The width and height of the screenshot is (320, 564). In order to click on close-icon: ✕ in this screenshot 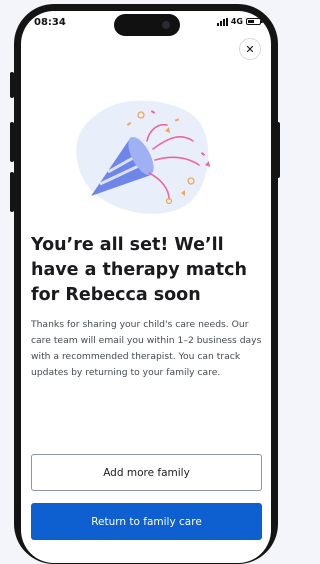, I will do `click(250, 49)`.